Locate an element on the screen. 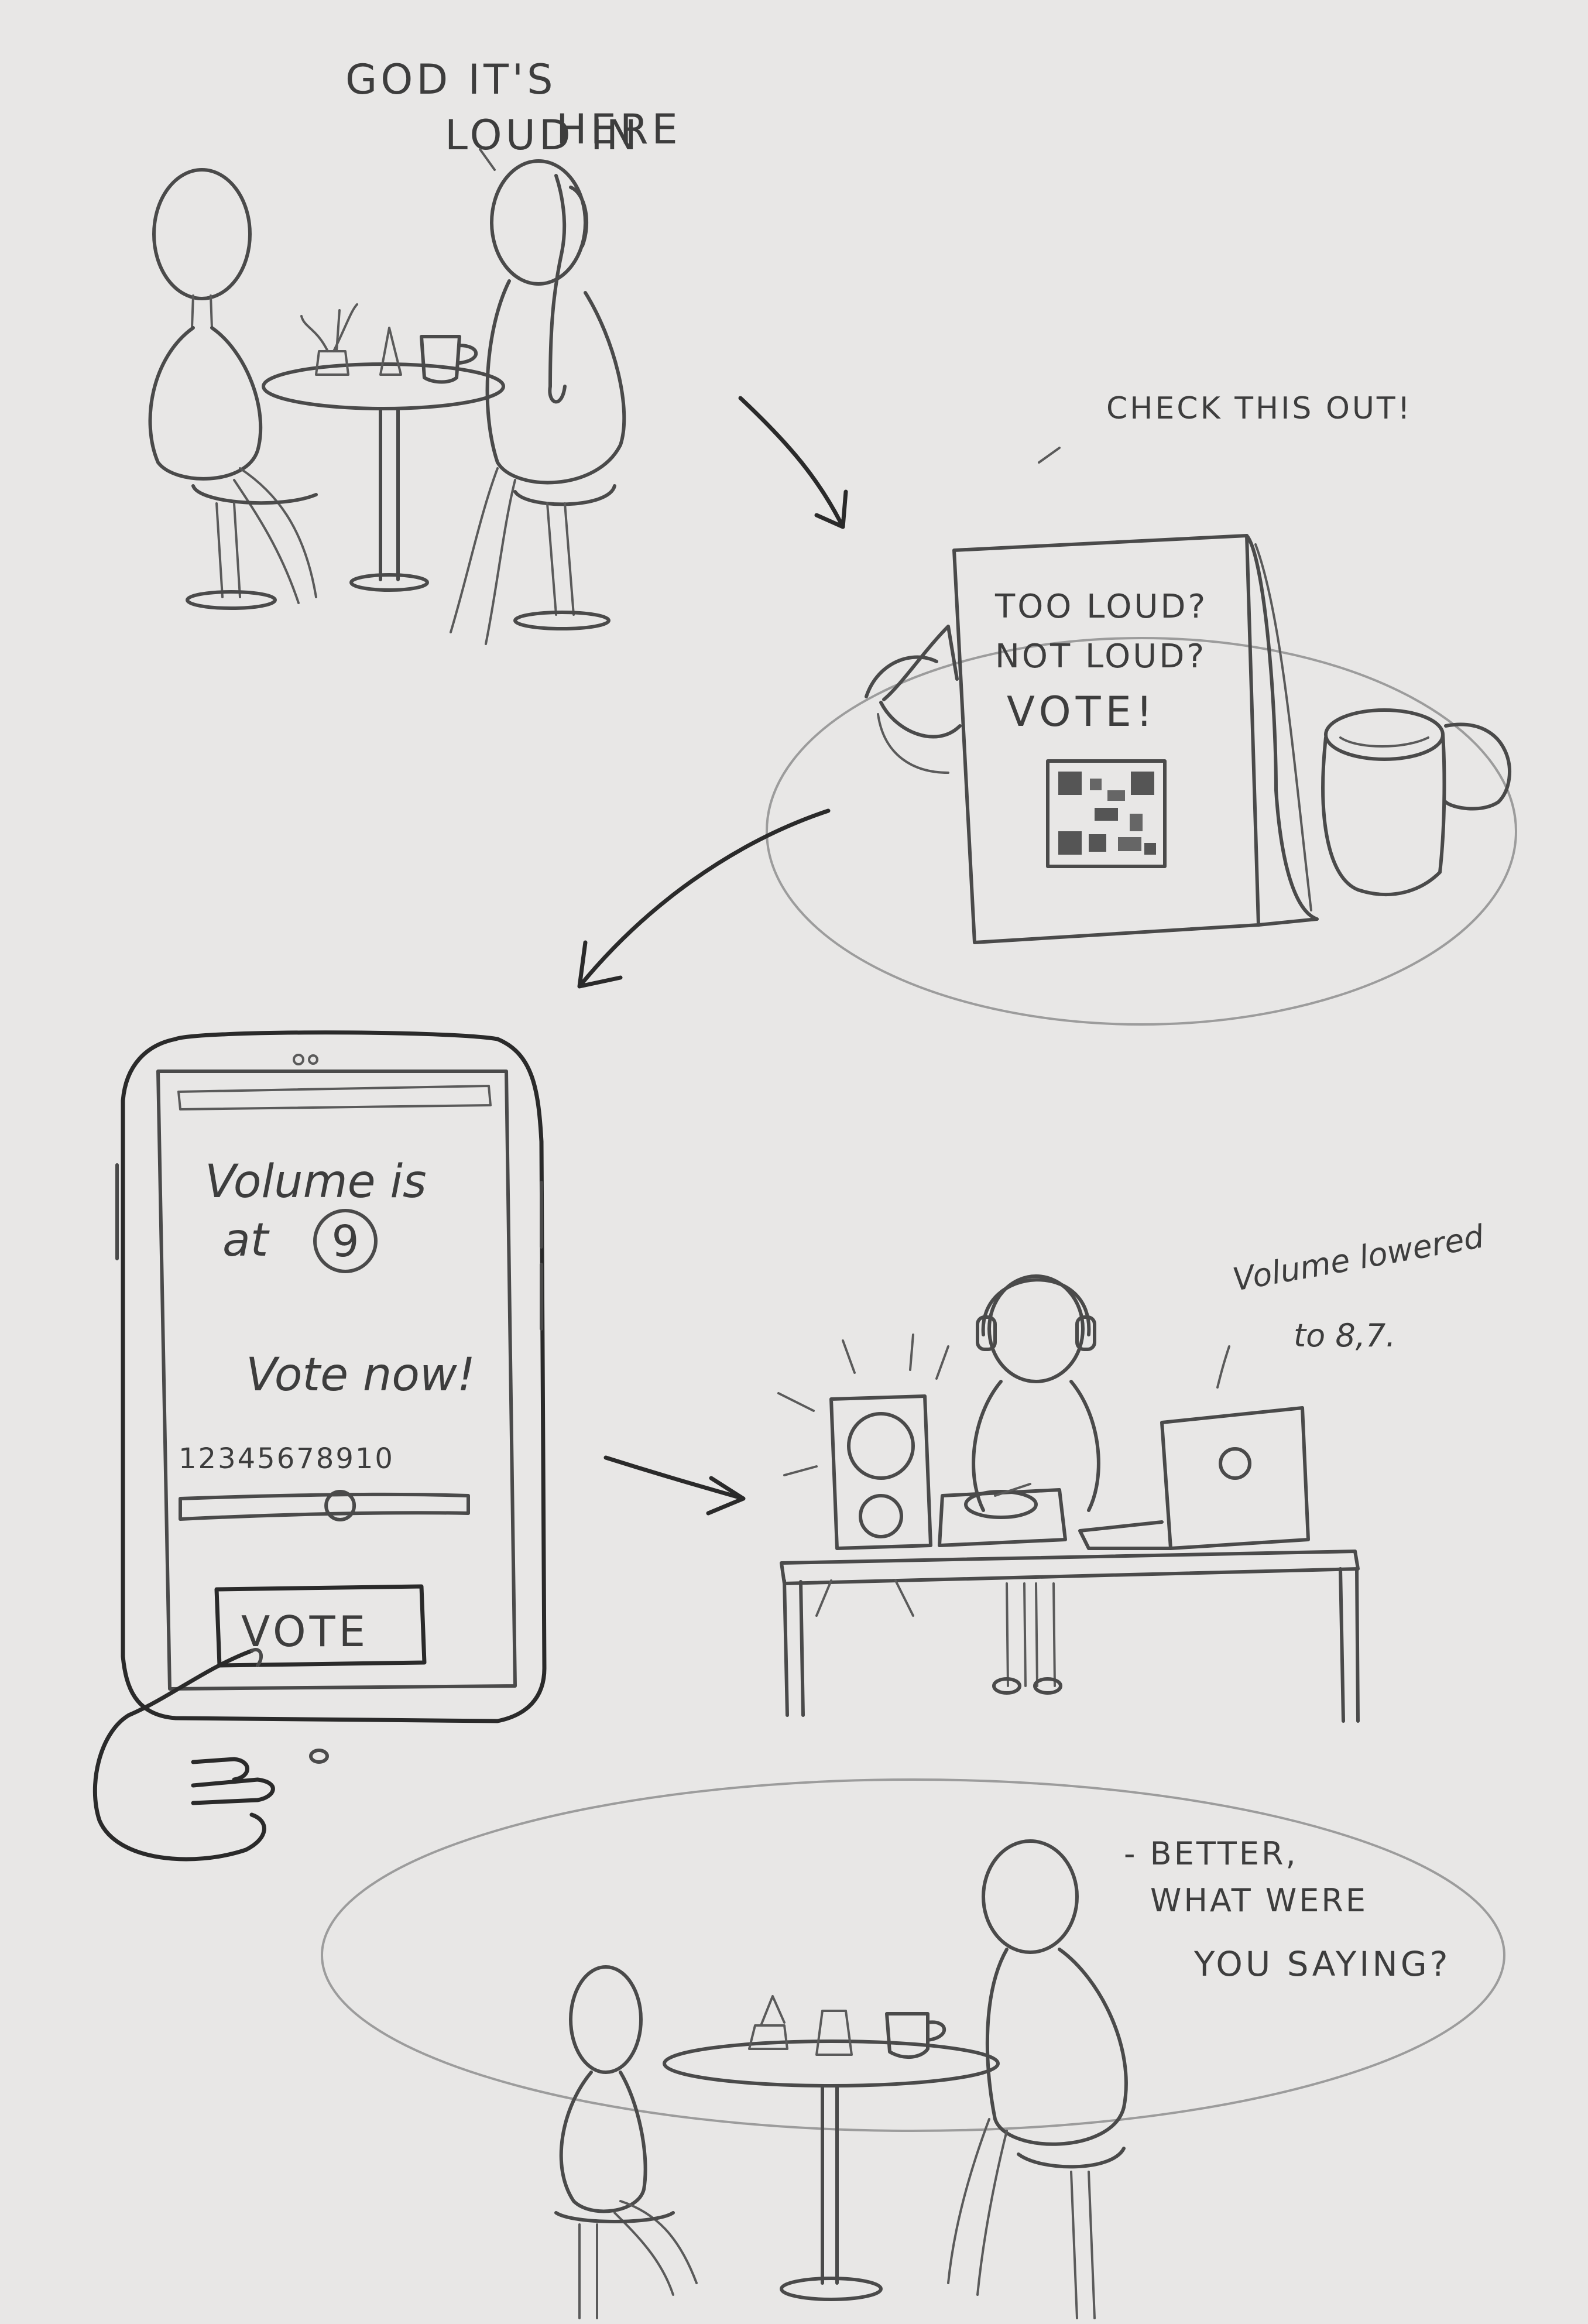  speech-line: HERE is located at coordinates (618, 129).